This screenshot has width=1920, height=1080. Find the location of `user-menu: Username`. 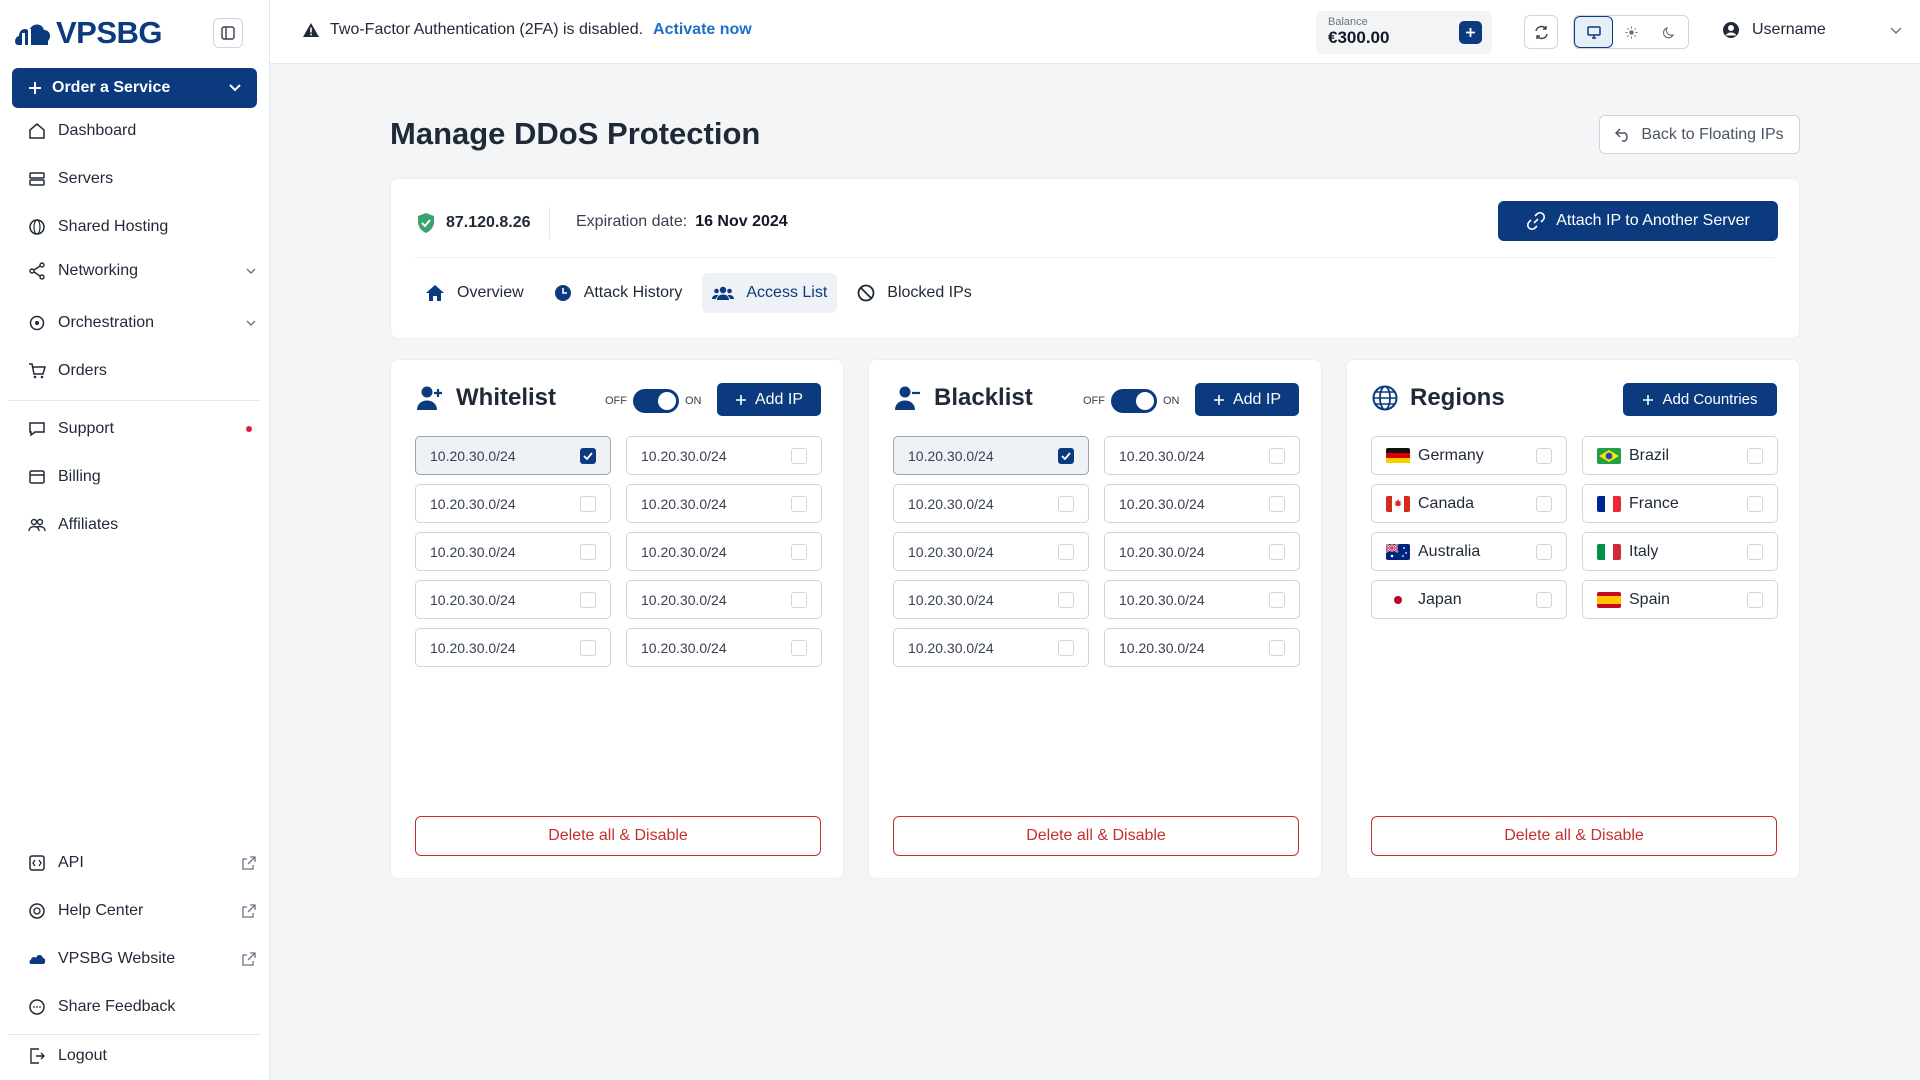

user-menu: Username is located at coordinates (1812, 30).